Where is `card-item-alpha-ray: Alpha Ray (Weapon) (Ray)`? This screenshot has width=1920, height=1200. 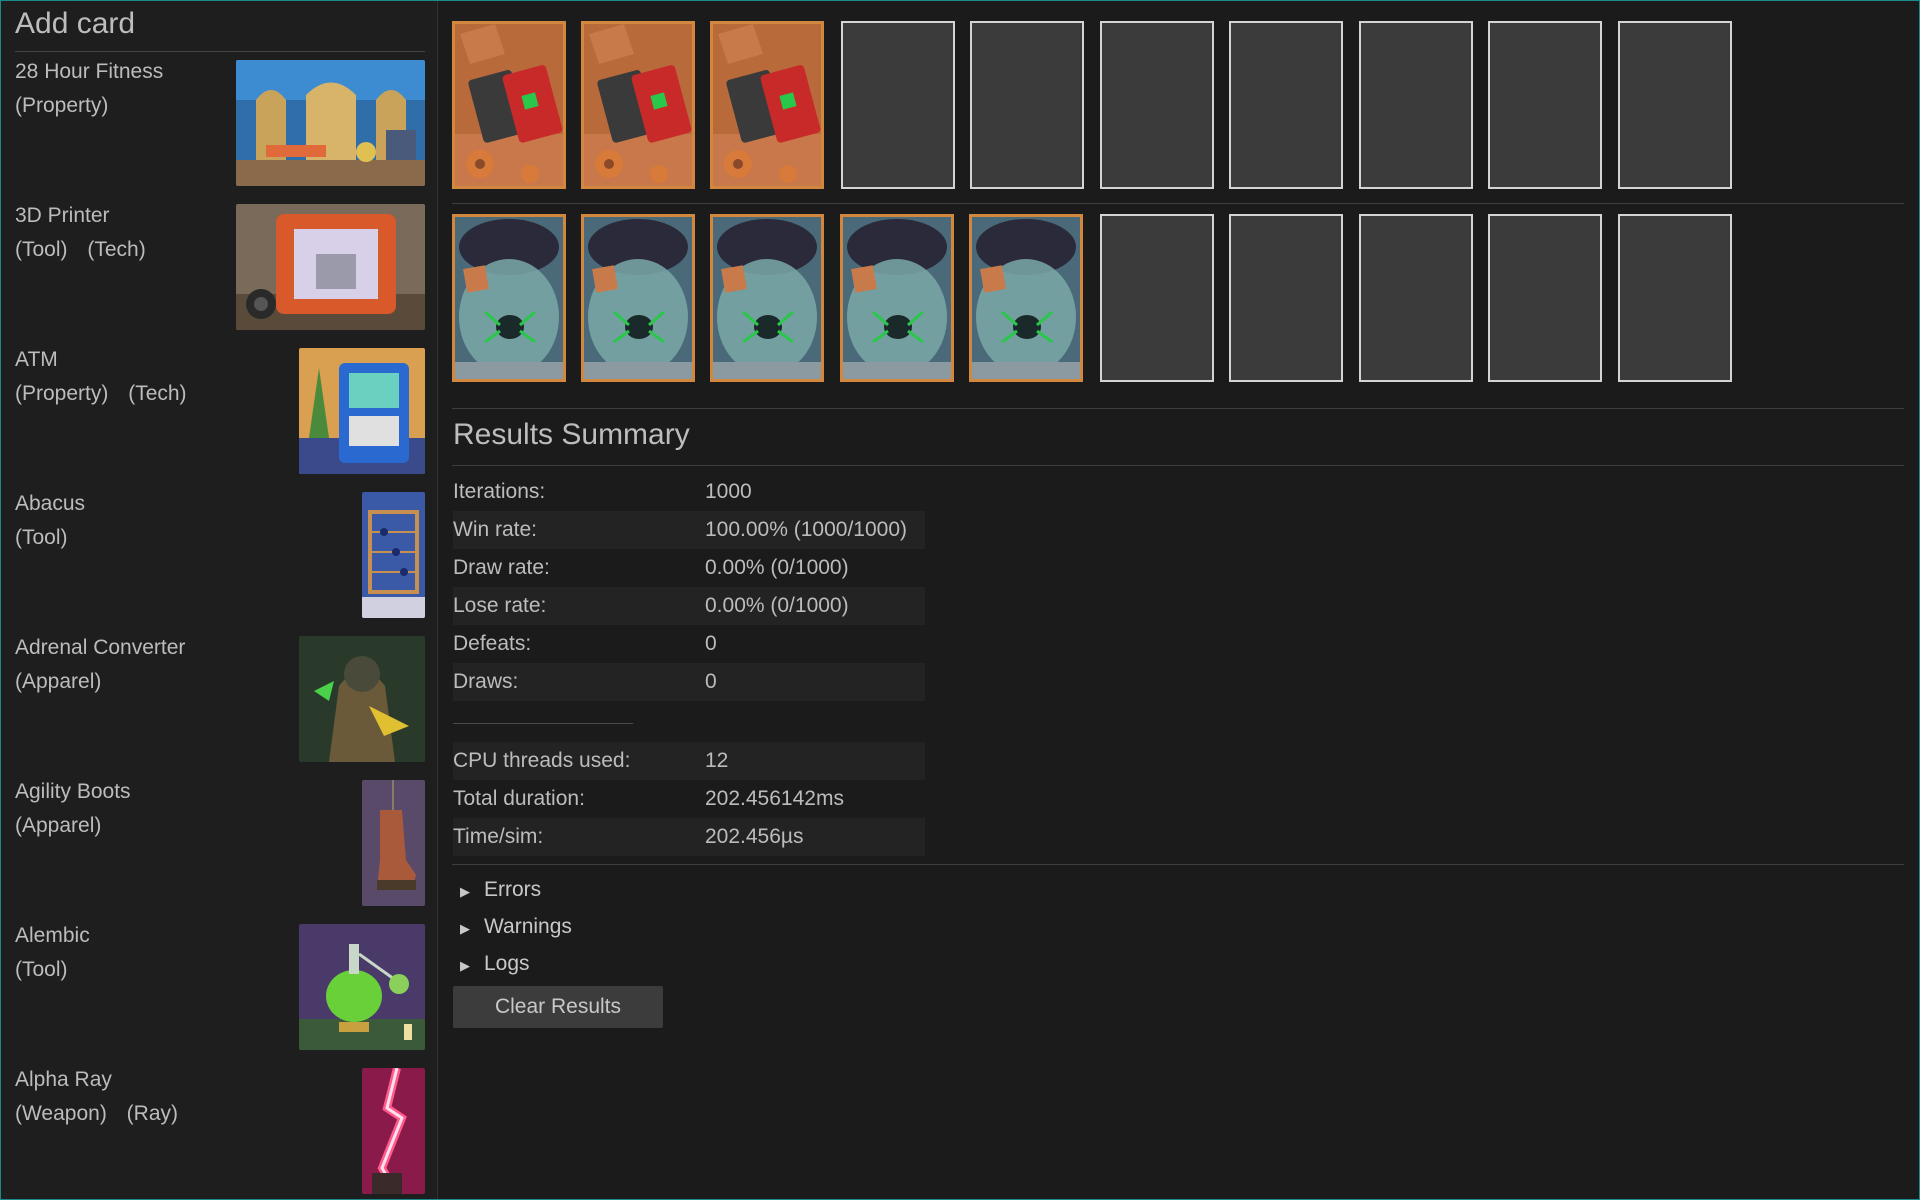 card-item-alpha-ray: Alpha Ray (Weapon) (Ray) is located at coordinates (220, 1132).